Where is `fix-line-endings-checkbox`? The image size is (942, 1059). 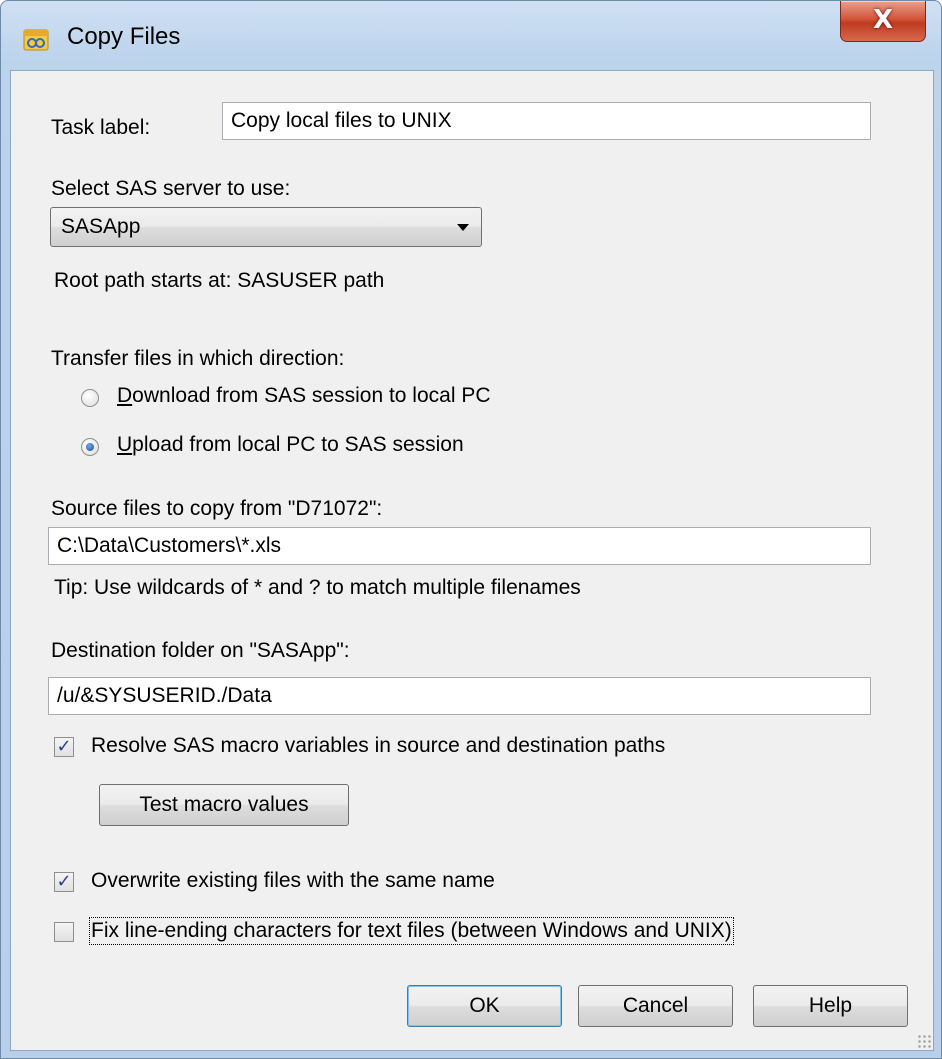 fix-line-endings-checkbox is located at coordinates (64, 932).